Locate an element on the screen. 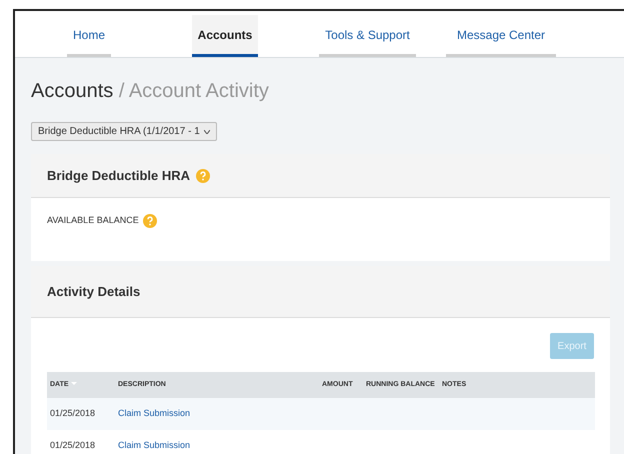 The width and height of the screenshot is (624, 454). nav-tab: Accounts is located at coordinates (225, 36).